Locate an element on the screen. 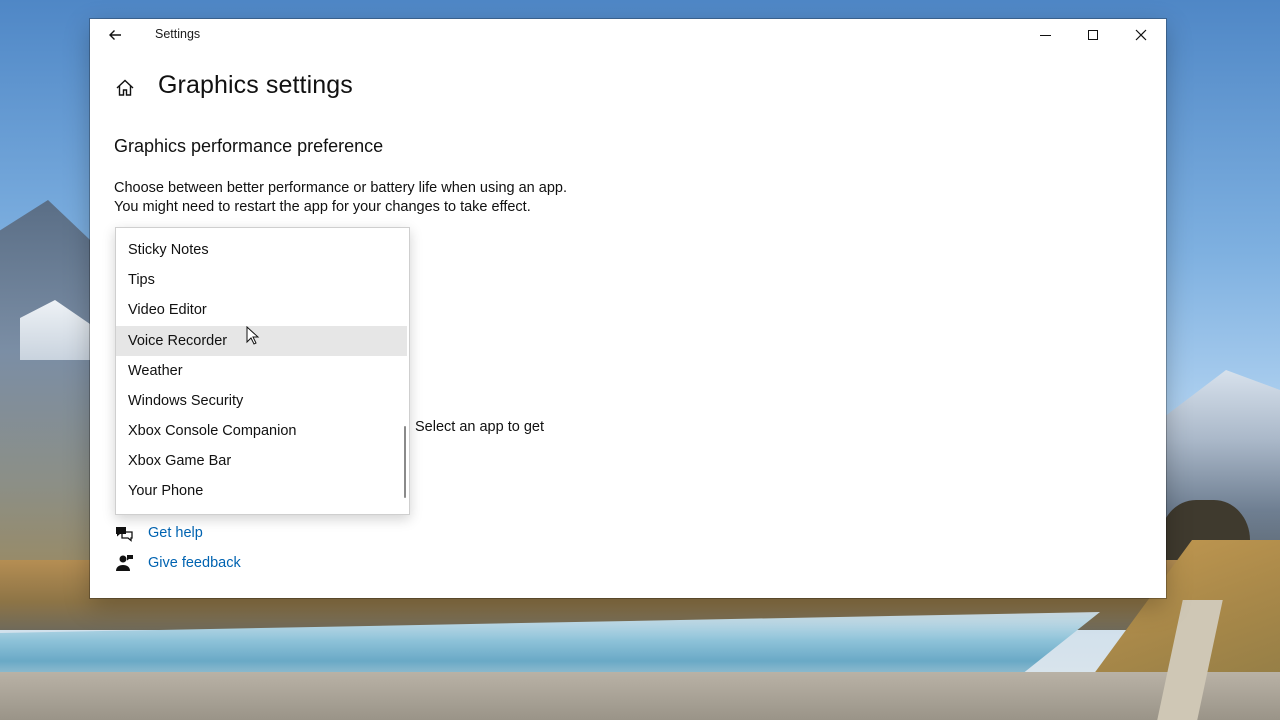 This screenshot has width=1280, height=720. dropdown-item-xbox-console-companion: Xbox Console Companion is located at coordinates (261, 431).